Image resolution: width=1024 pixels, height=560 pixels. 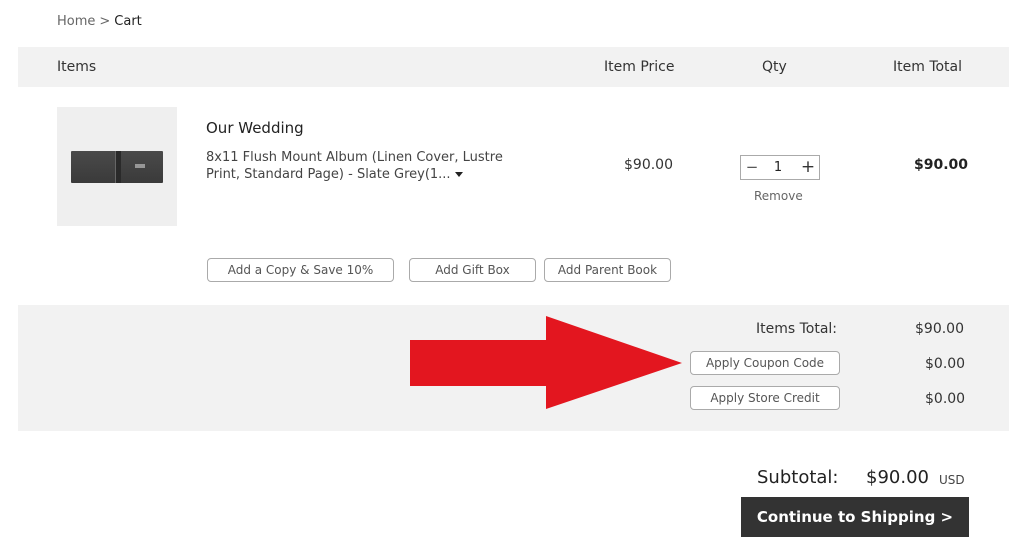 I want to click on apply-coupon-button: Apply Coupon Code, so click(x=765, y=363).